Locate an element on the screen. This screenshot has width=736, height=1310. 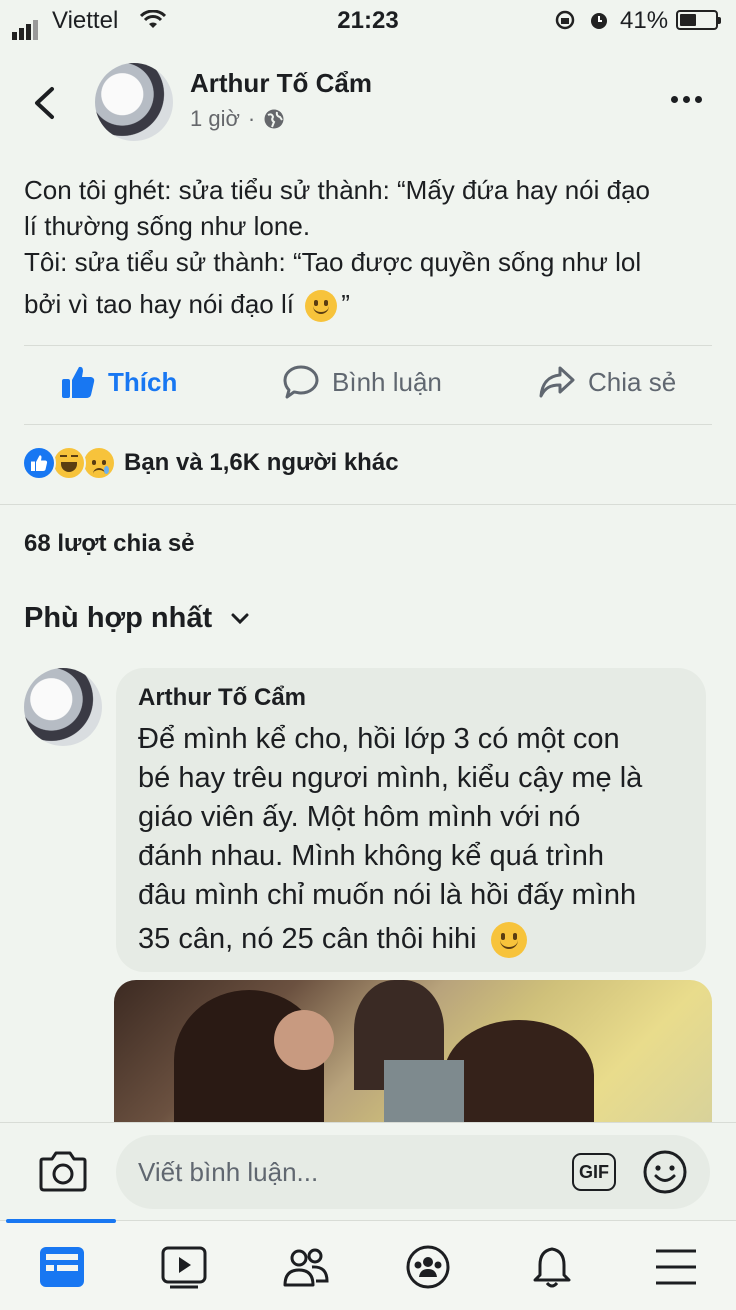
bottom-navigation is located at coordinates (368, 1264).